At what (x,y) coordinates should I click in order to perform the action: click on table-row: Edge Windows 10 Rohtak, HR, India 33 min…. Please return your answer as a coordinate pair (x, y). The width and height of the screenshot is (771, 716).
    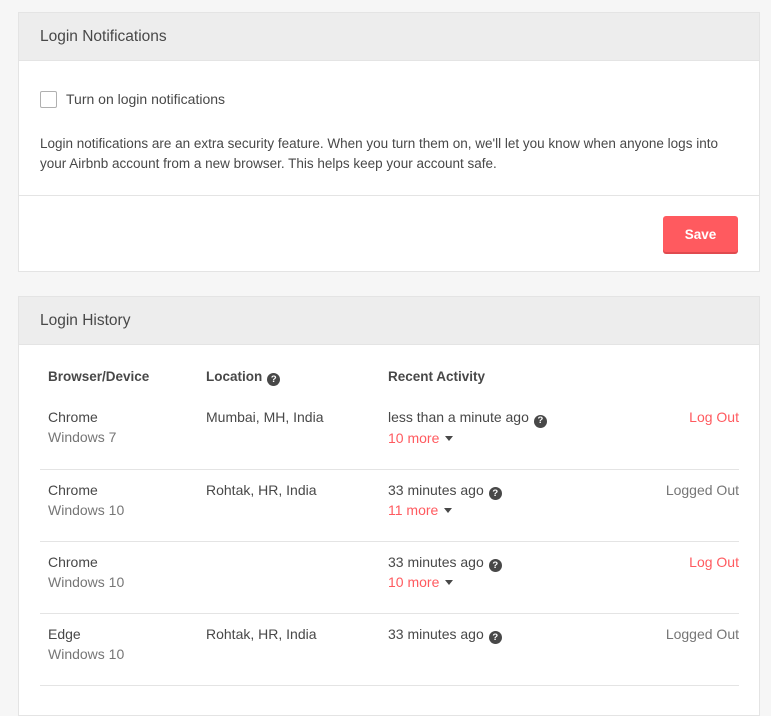
    Looking at the image, I should click on (389, 649).